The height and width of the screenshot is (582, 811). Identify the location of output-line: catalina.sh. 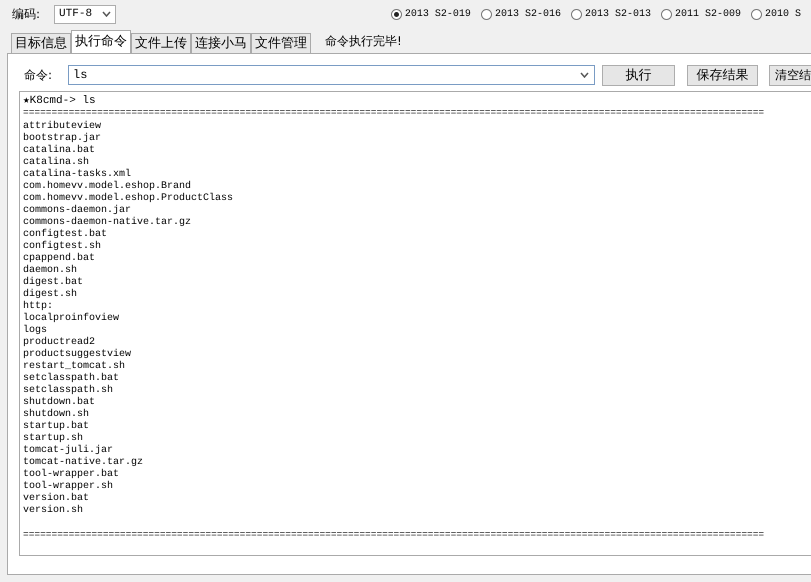
(56, 162).